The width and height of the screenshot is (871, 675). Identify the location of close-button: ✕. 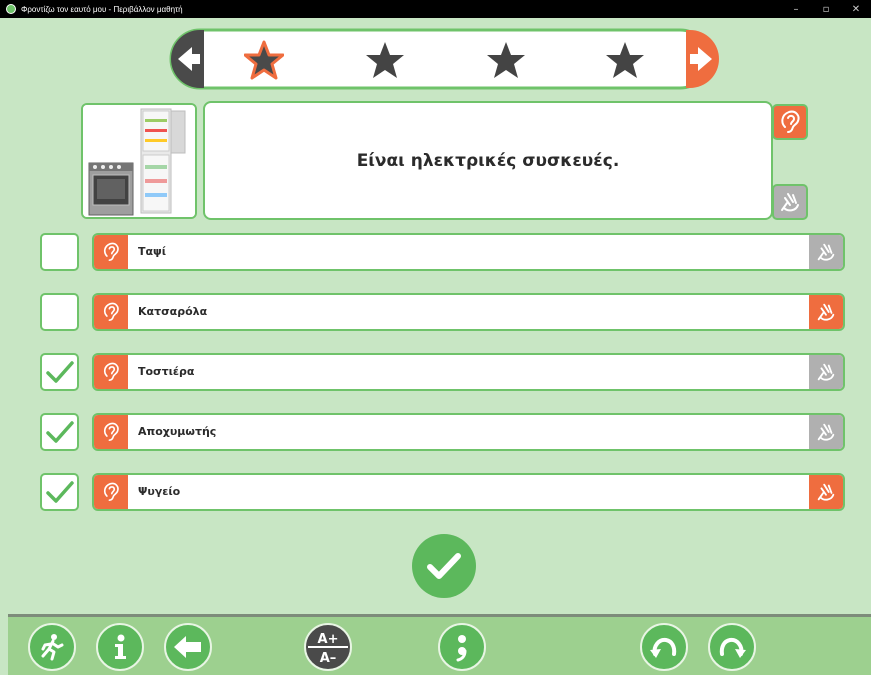
(856, 9).